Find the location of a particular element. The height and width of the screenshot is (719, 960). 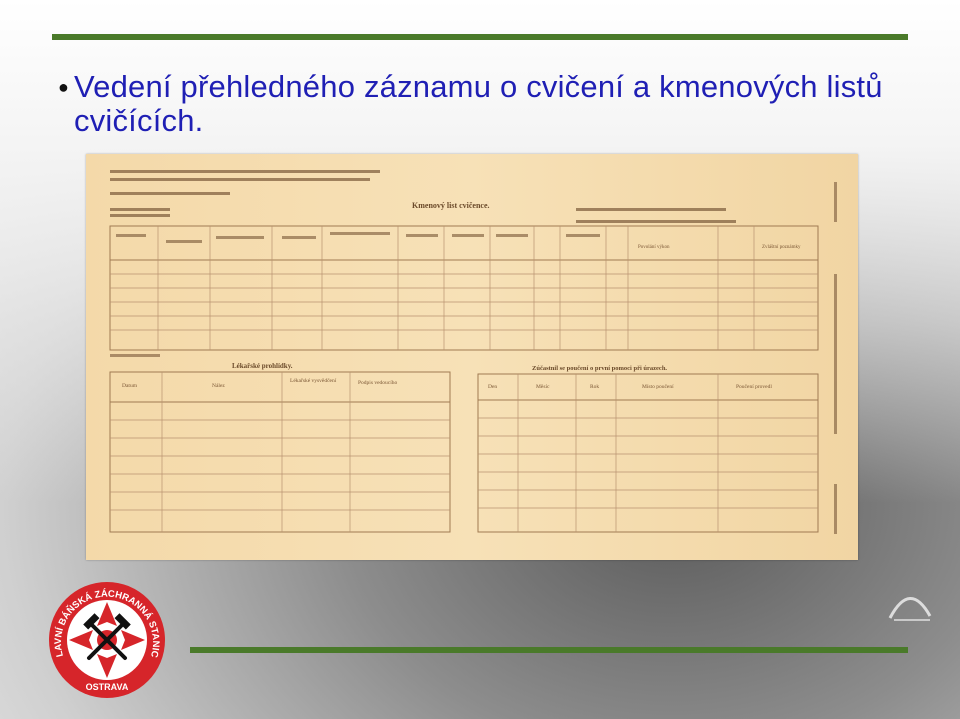

col-day-label: Den is located at coordinates (492, 387).